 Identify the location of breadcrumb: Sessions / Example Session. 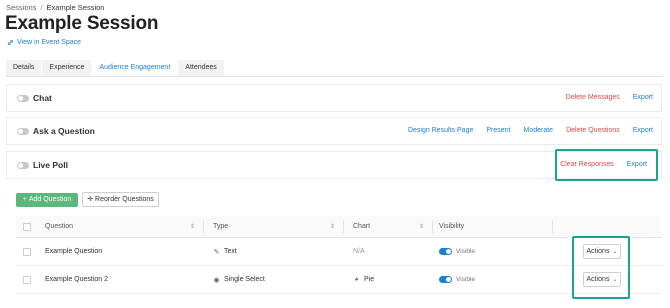
(55, 7).